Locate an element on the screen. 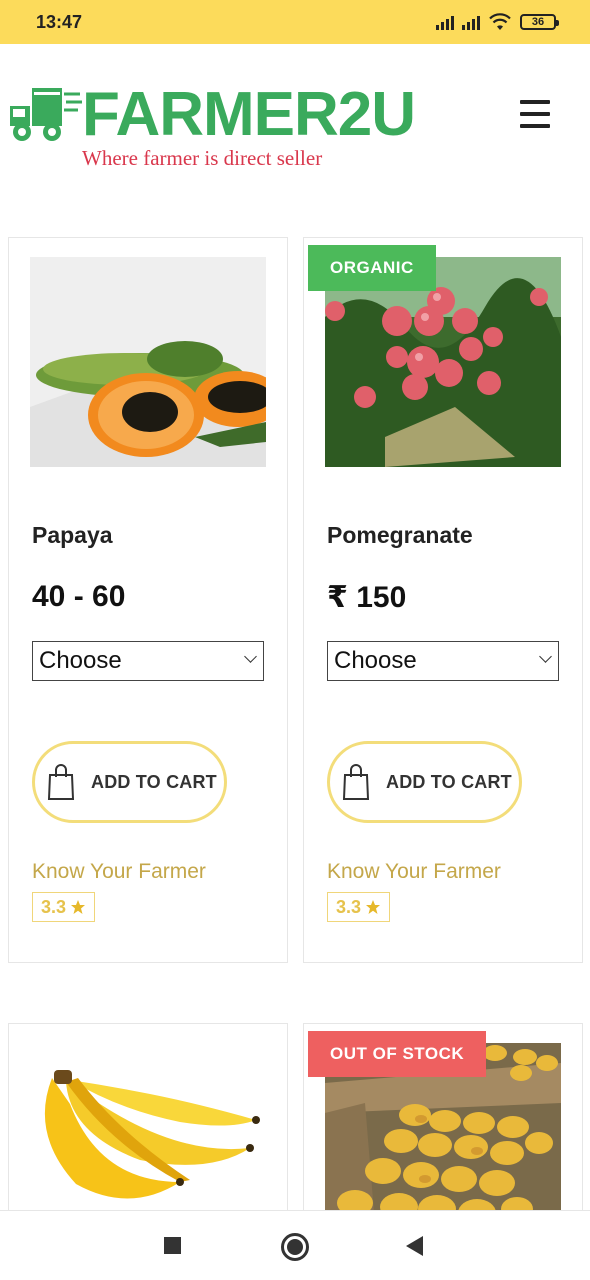  banana-image is located at coordinates (148, 1144).